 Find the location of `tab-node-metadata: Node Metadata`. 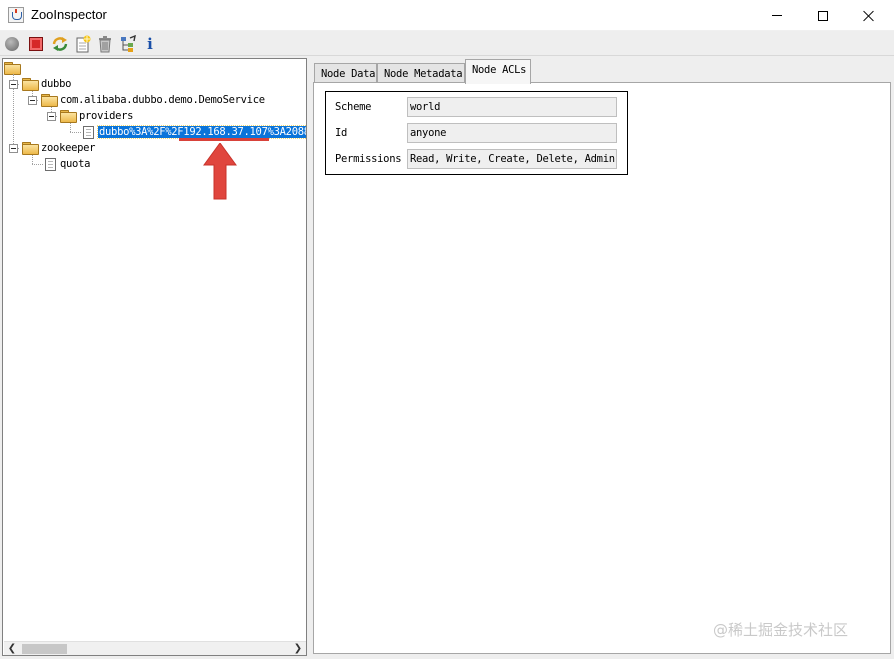

tab-node-metadata: Node Metadata is located at coordinates (421, 73).